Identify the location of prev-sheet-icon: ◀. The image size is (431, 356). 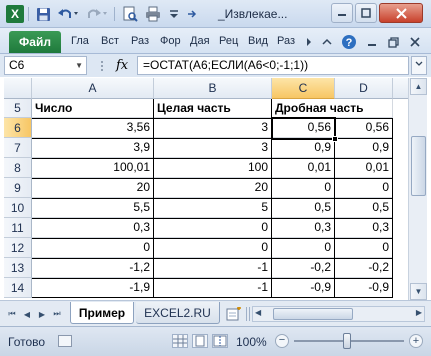
(27, 314).